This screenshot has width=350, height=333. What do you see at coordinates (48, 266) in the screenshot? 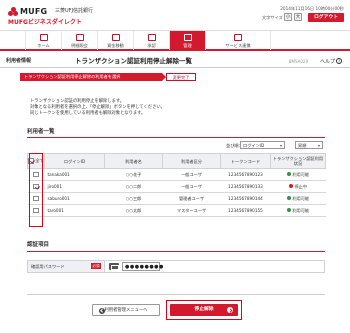
I see `password-label: 確認用パスワード` at bounding box center [48, 266].